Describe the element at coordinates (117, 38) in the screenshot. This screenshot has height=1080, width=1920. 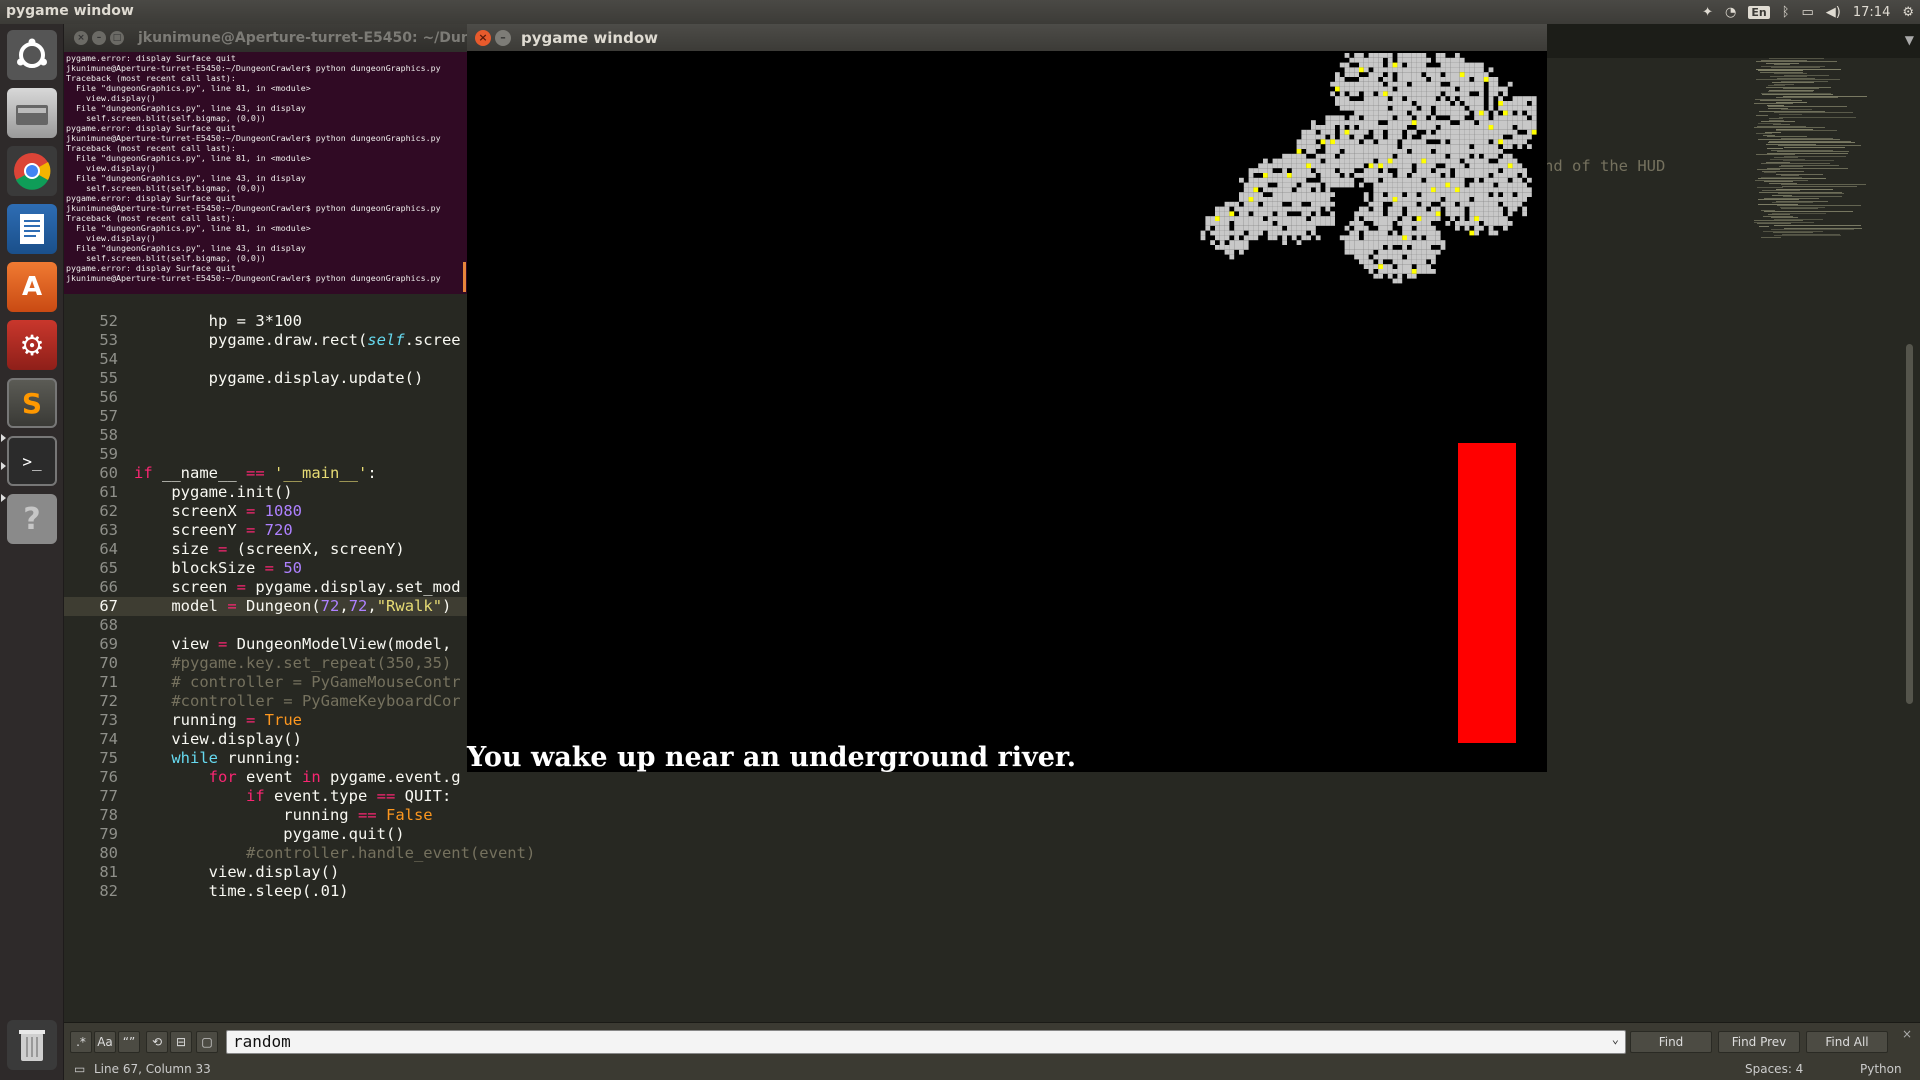
I see `maximize-icon: □` at that location.